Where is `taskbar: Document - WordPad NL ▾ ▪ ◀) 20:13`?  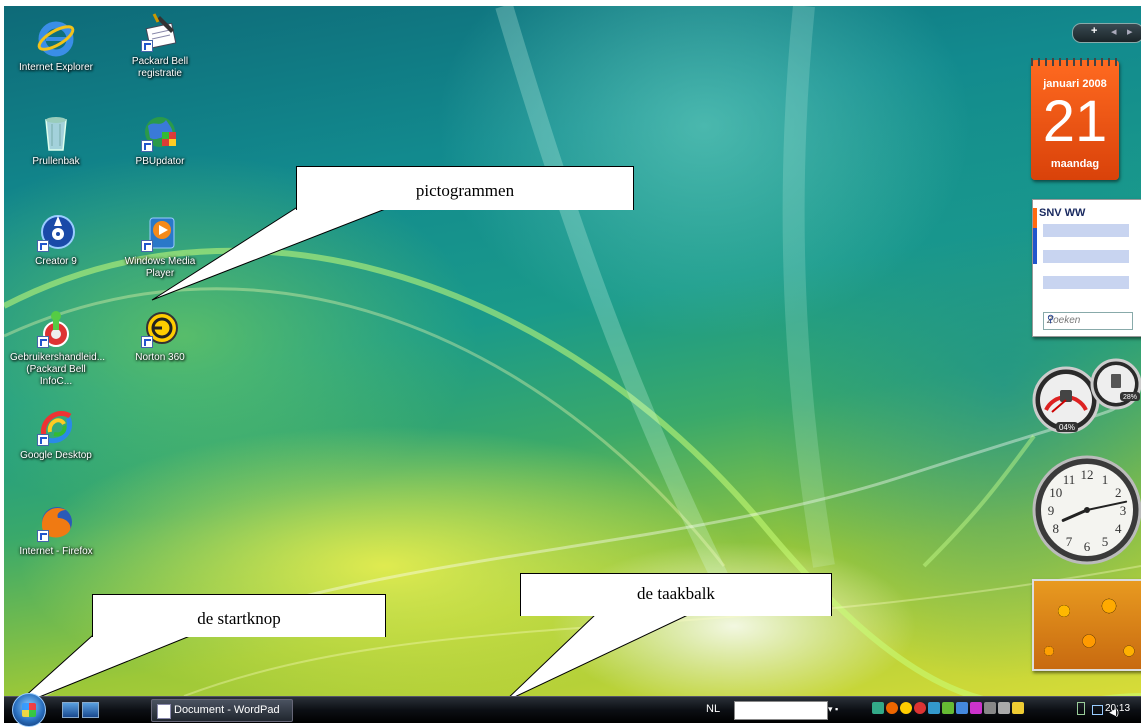 taskbar: Document - WordPad NL ▾ ▪ ◀) 20:13 is located at coordinates (572, 710).